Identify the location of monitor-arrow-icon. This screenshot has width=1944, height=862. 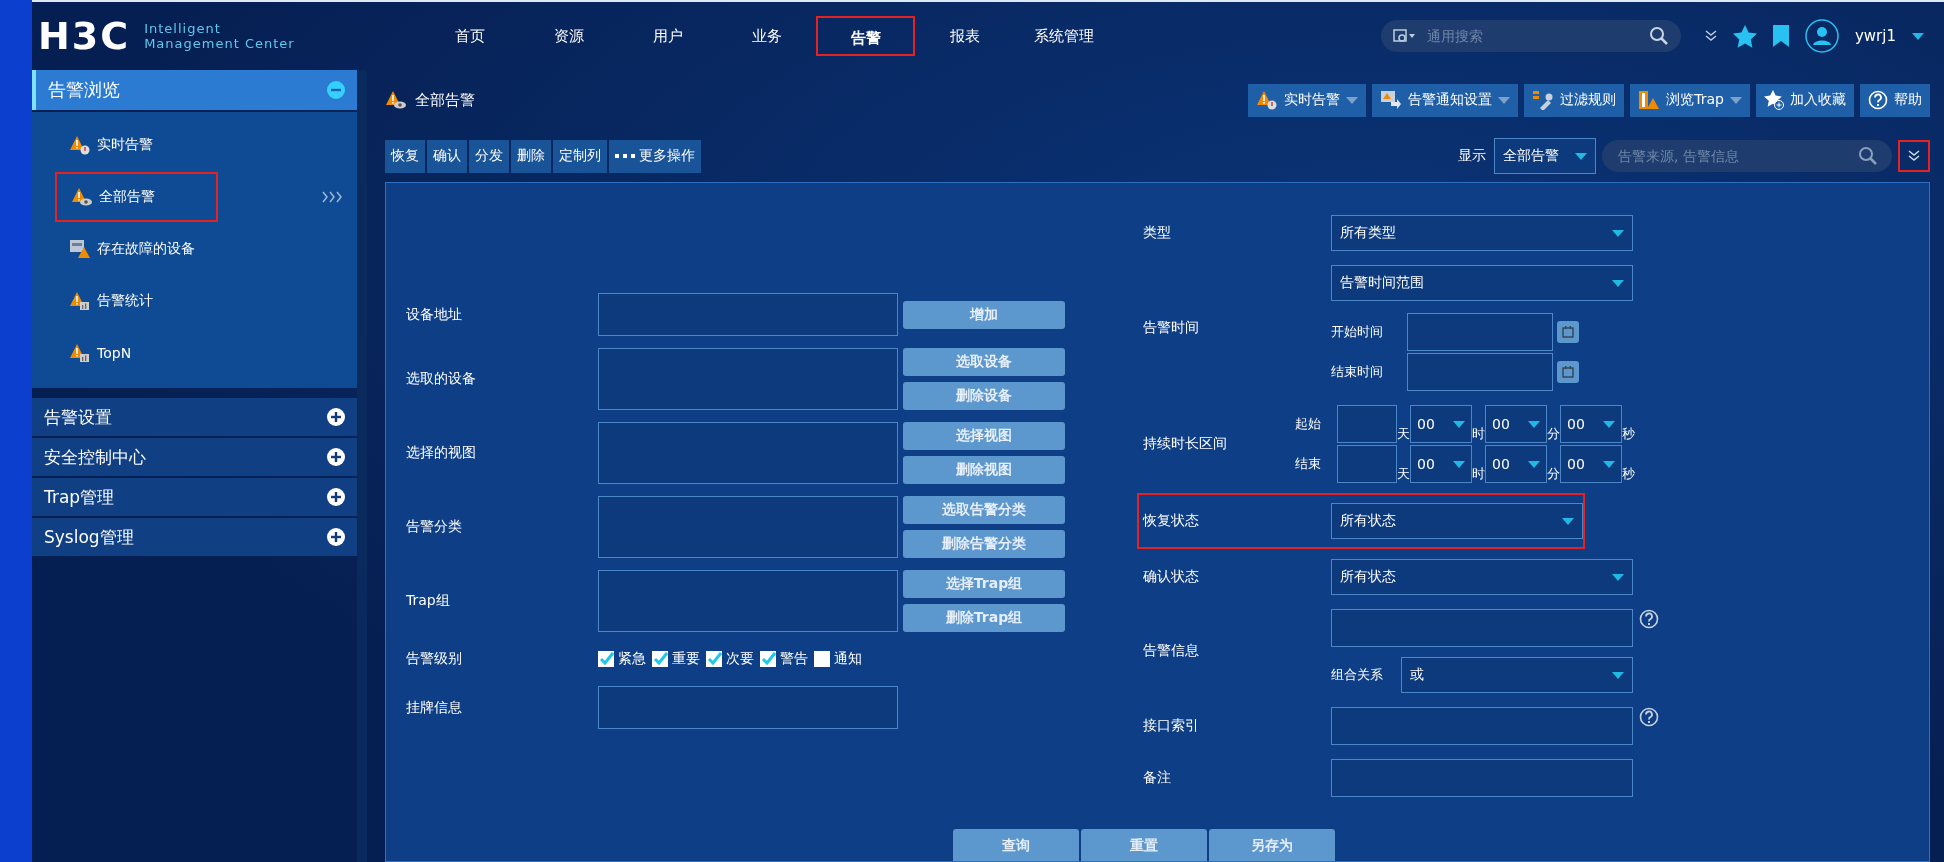
(1391, 100).